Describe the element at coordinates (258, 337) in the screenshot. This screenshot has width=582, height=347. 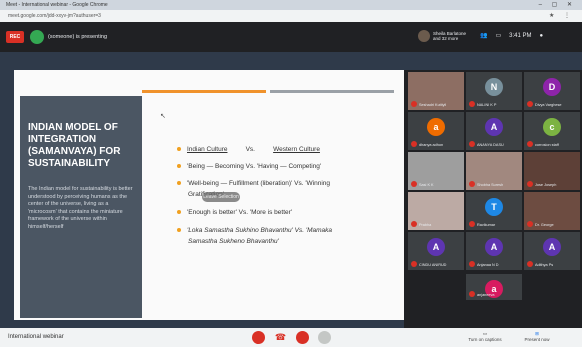
I see `mic-off-button` at that location.